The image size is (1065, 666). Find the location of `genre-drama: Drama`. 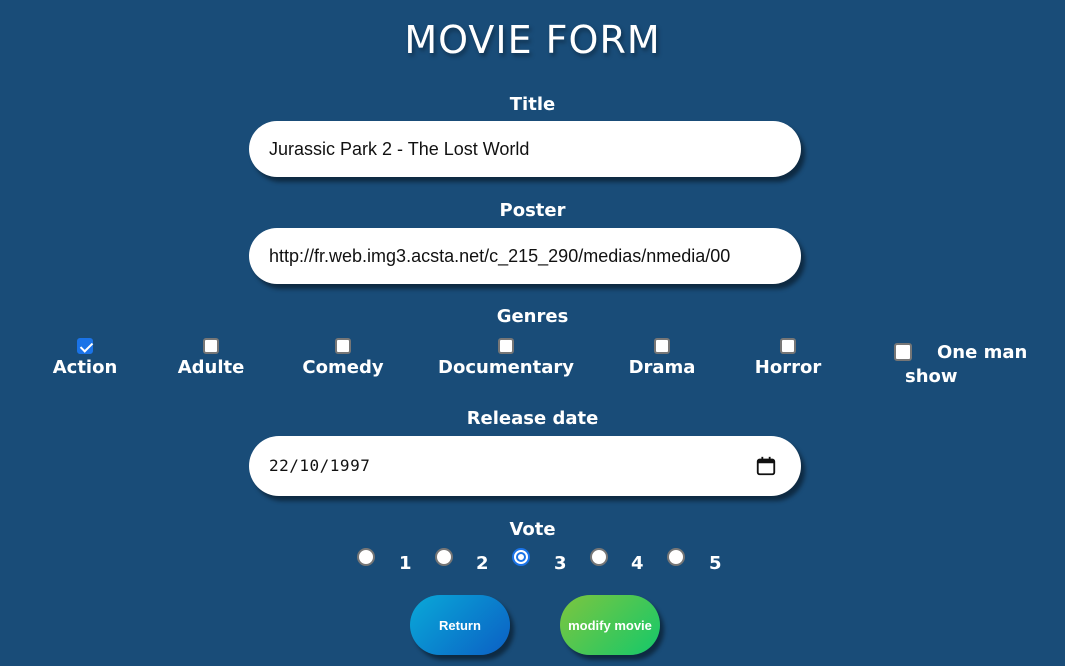

genre-drama: Drama is located at coordinates (662, 358).